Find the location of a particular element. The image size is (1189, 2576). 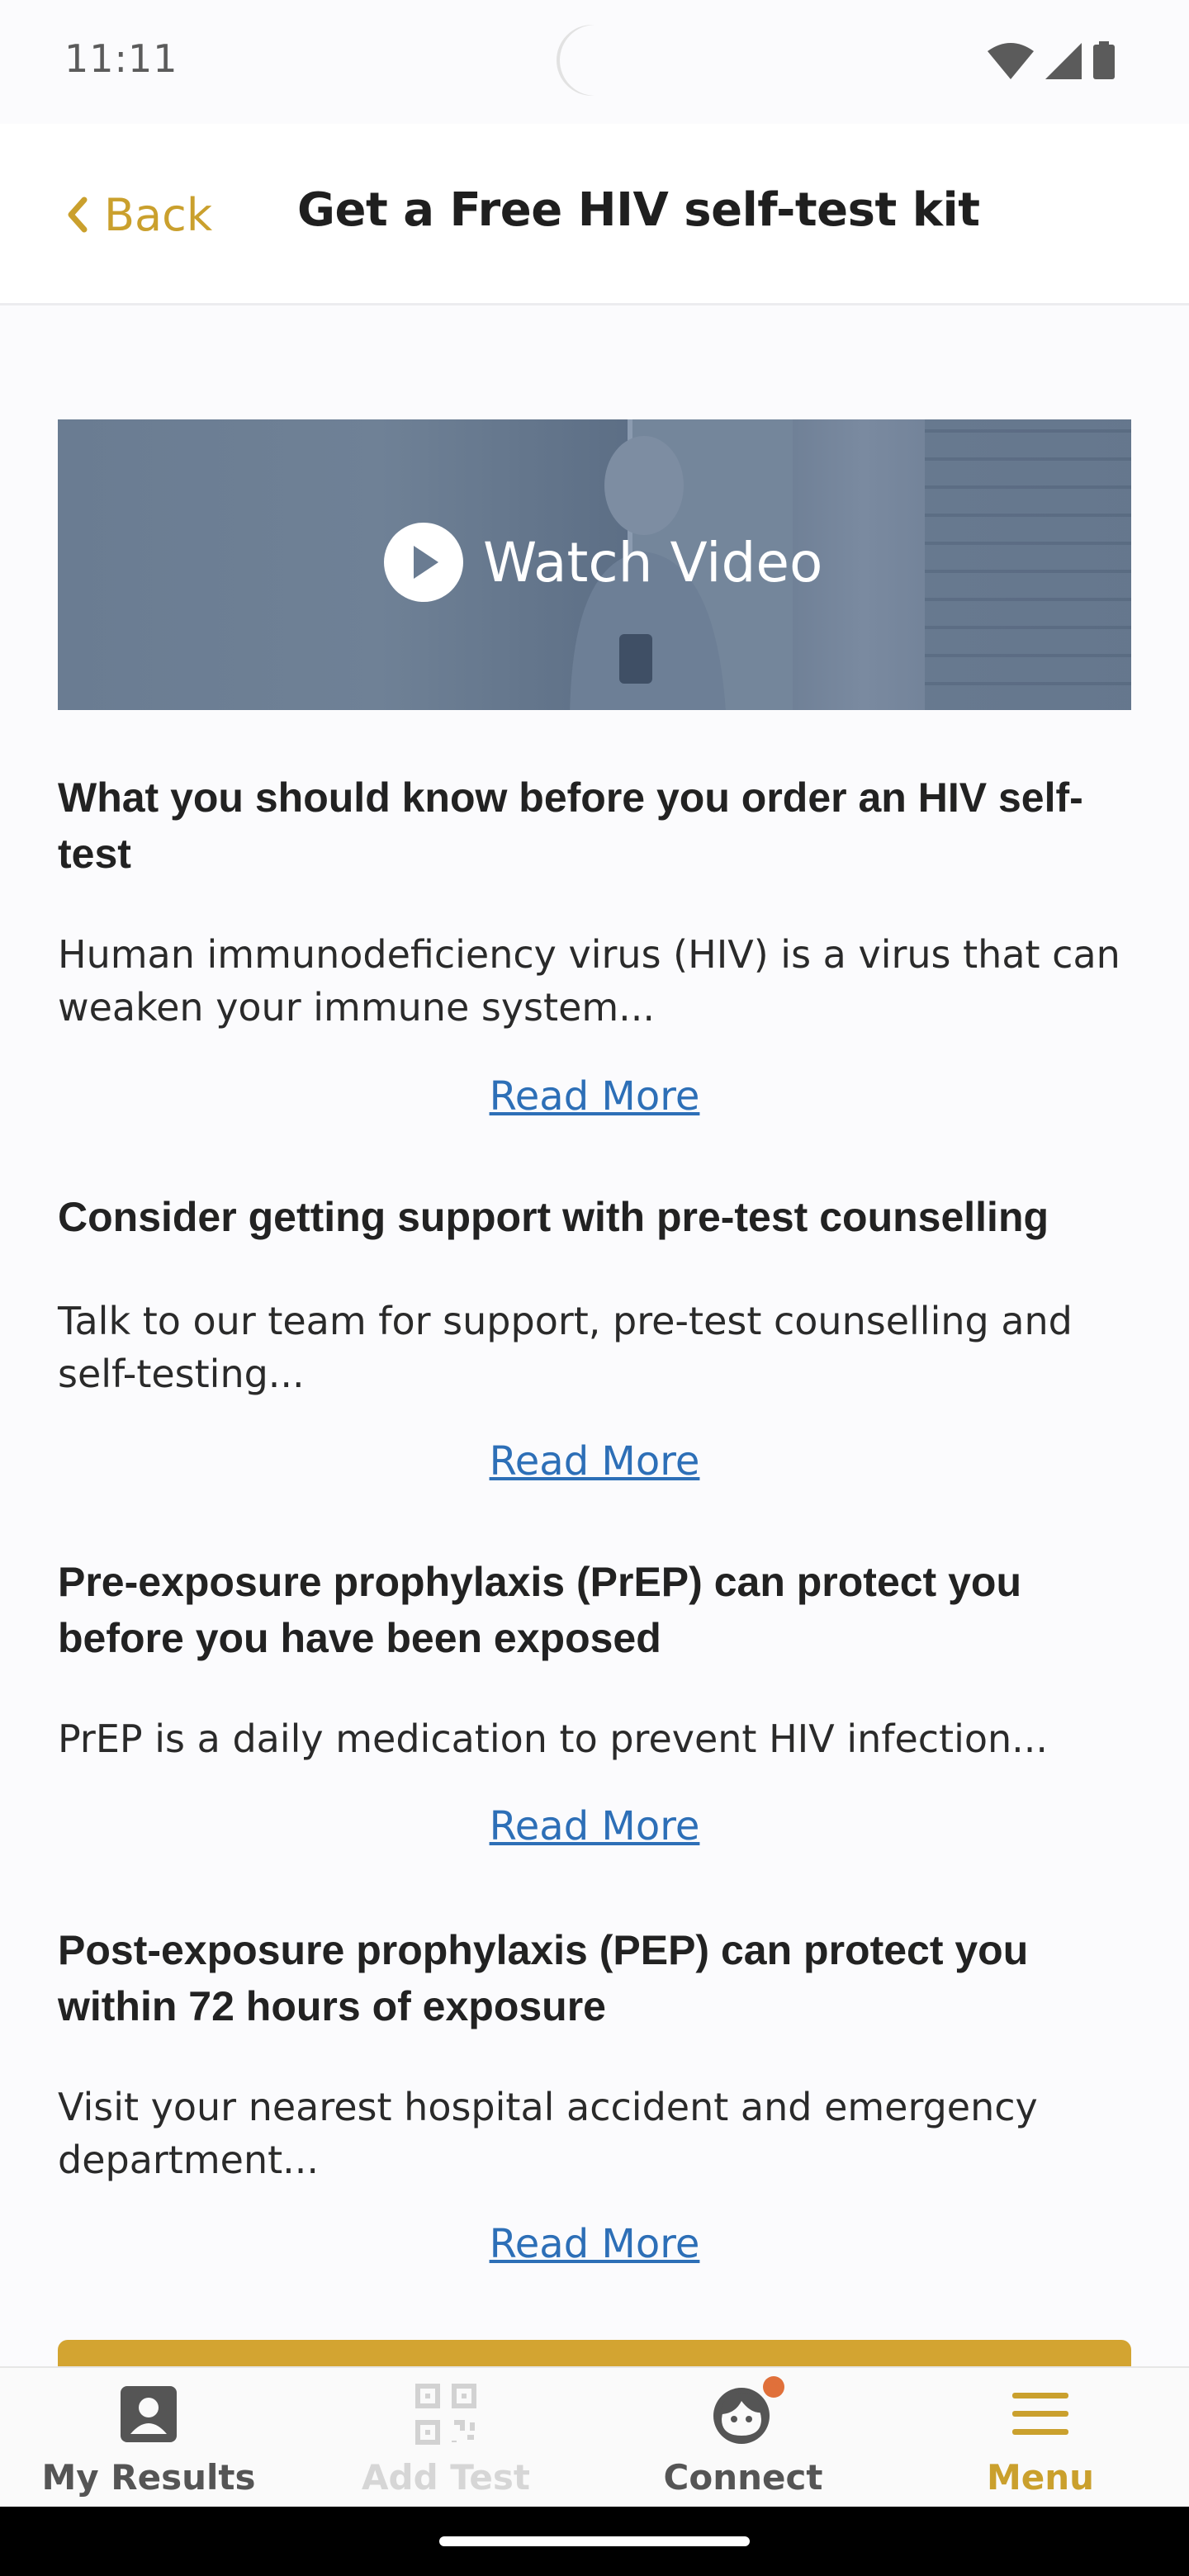

watch-video-button: Watch Video is located at coordinates (603, 562).